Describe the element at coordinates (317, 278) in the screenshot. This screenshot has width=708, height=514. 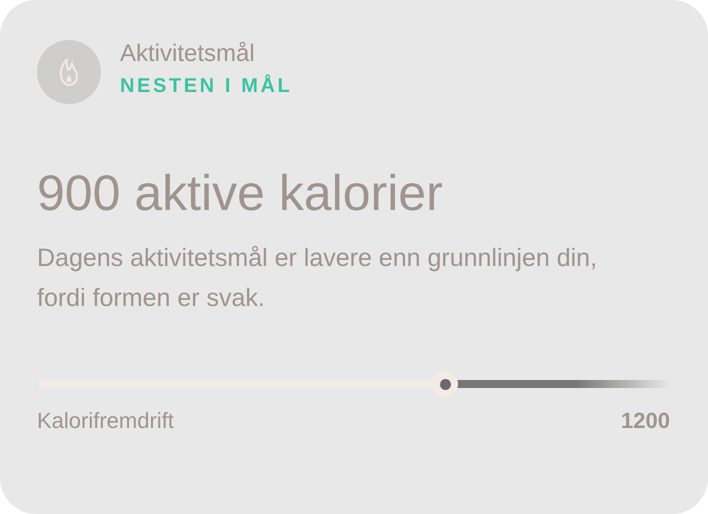
I see `description-text: Dagens aktivitetsmål er lavere enn grunnlinjen din, fordi formen er svak.` at that location.